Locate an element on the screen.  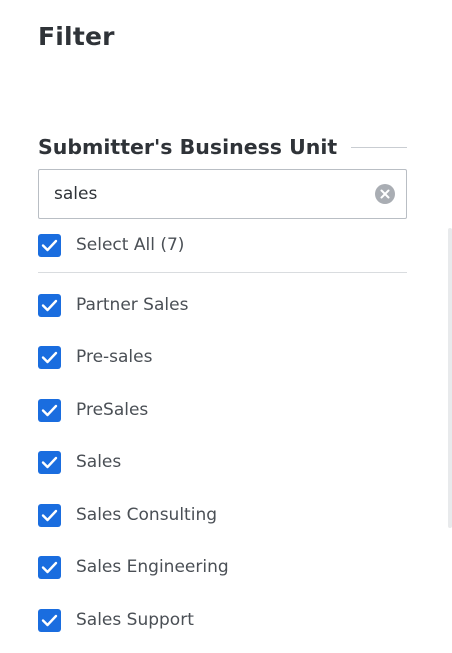
option-sales-support: Sales Support is located at coordinates (116, 620).